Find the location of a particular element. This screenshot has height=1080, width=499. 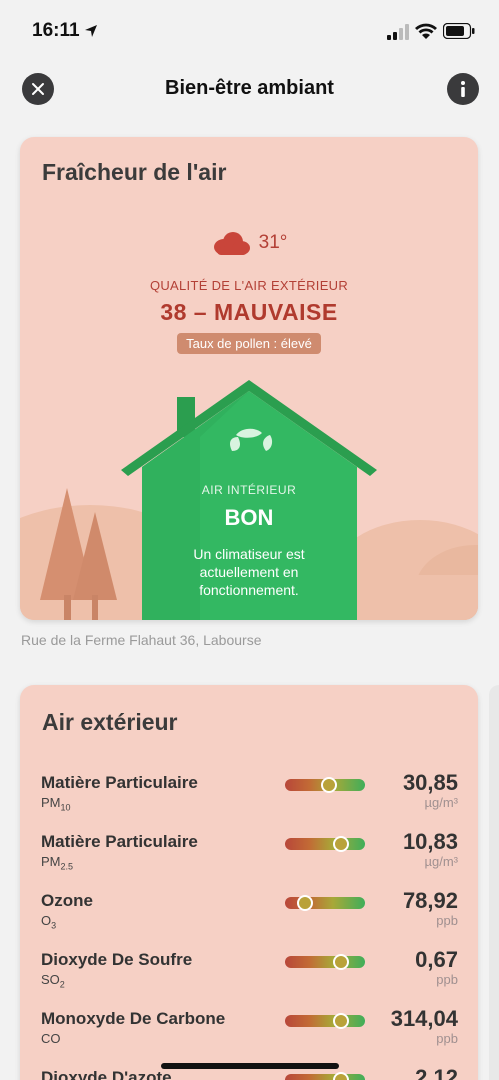

formula-base: O is located at coordinates (46, 920).